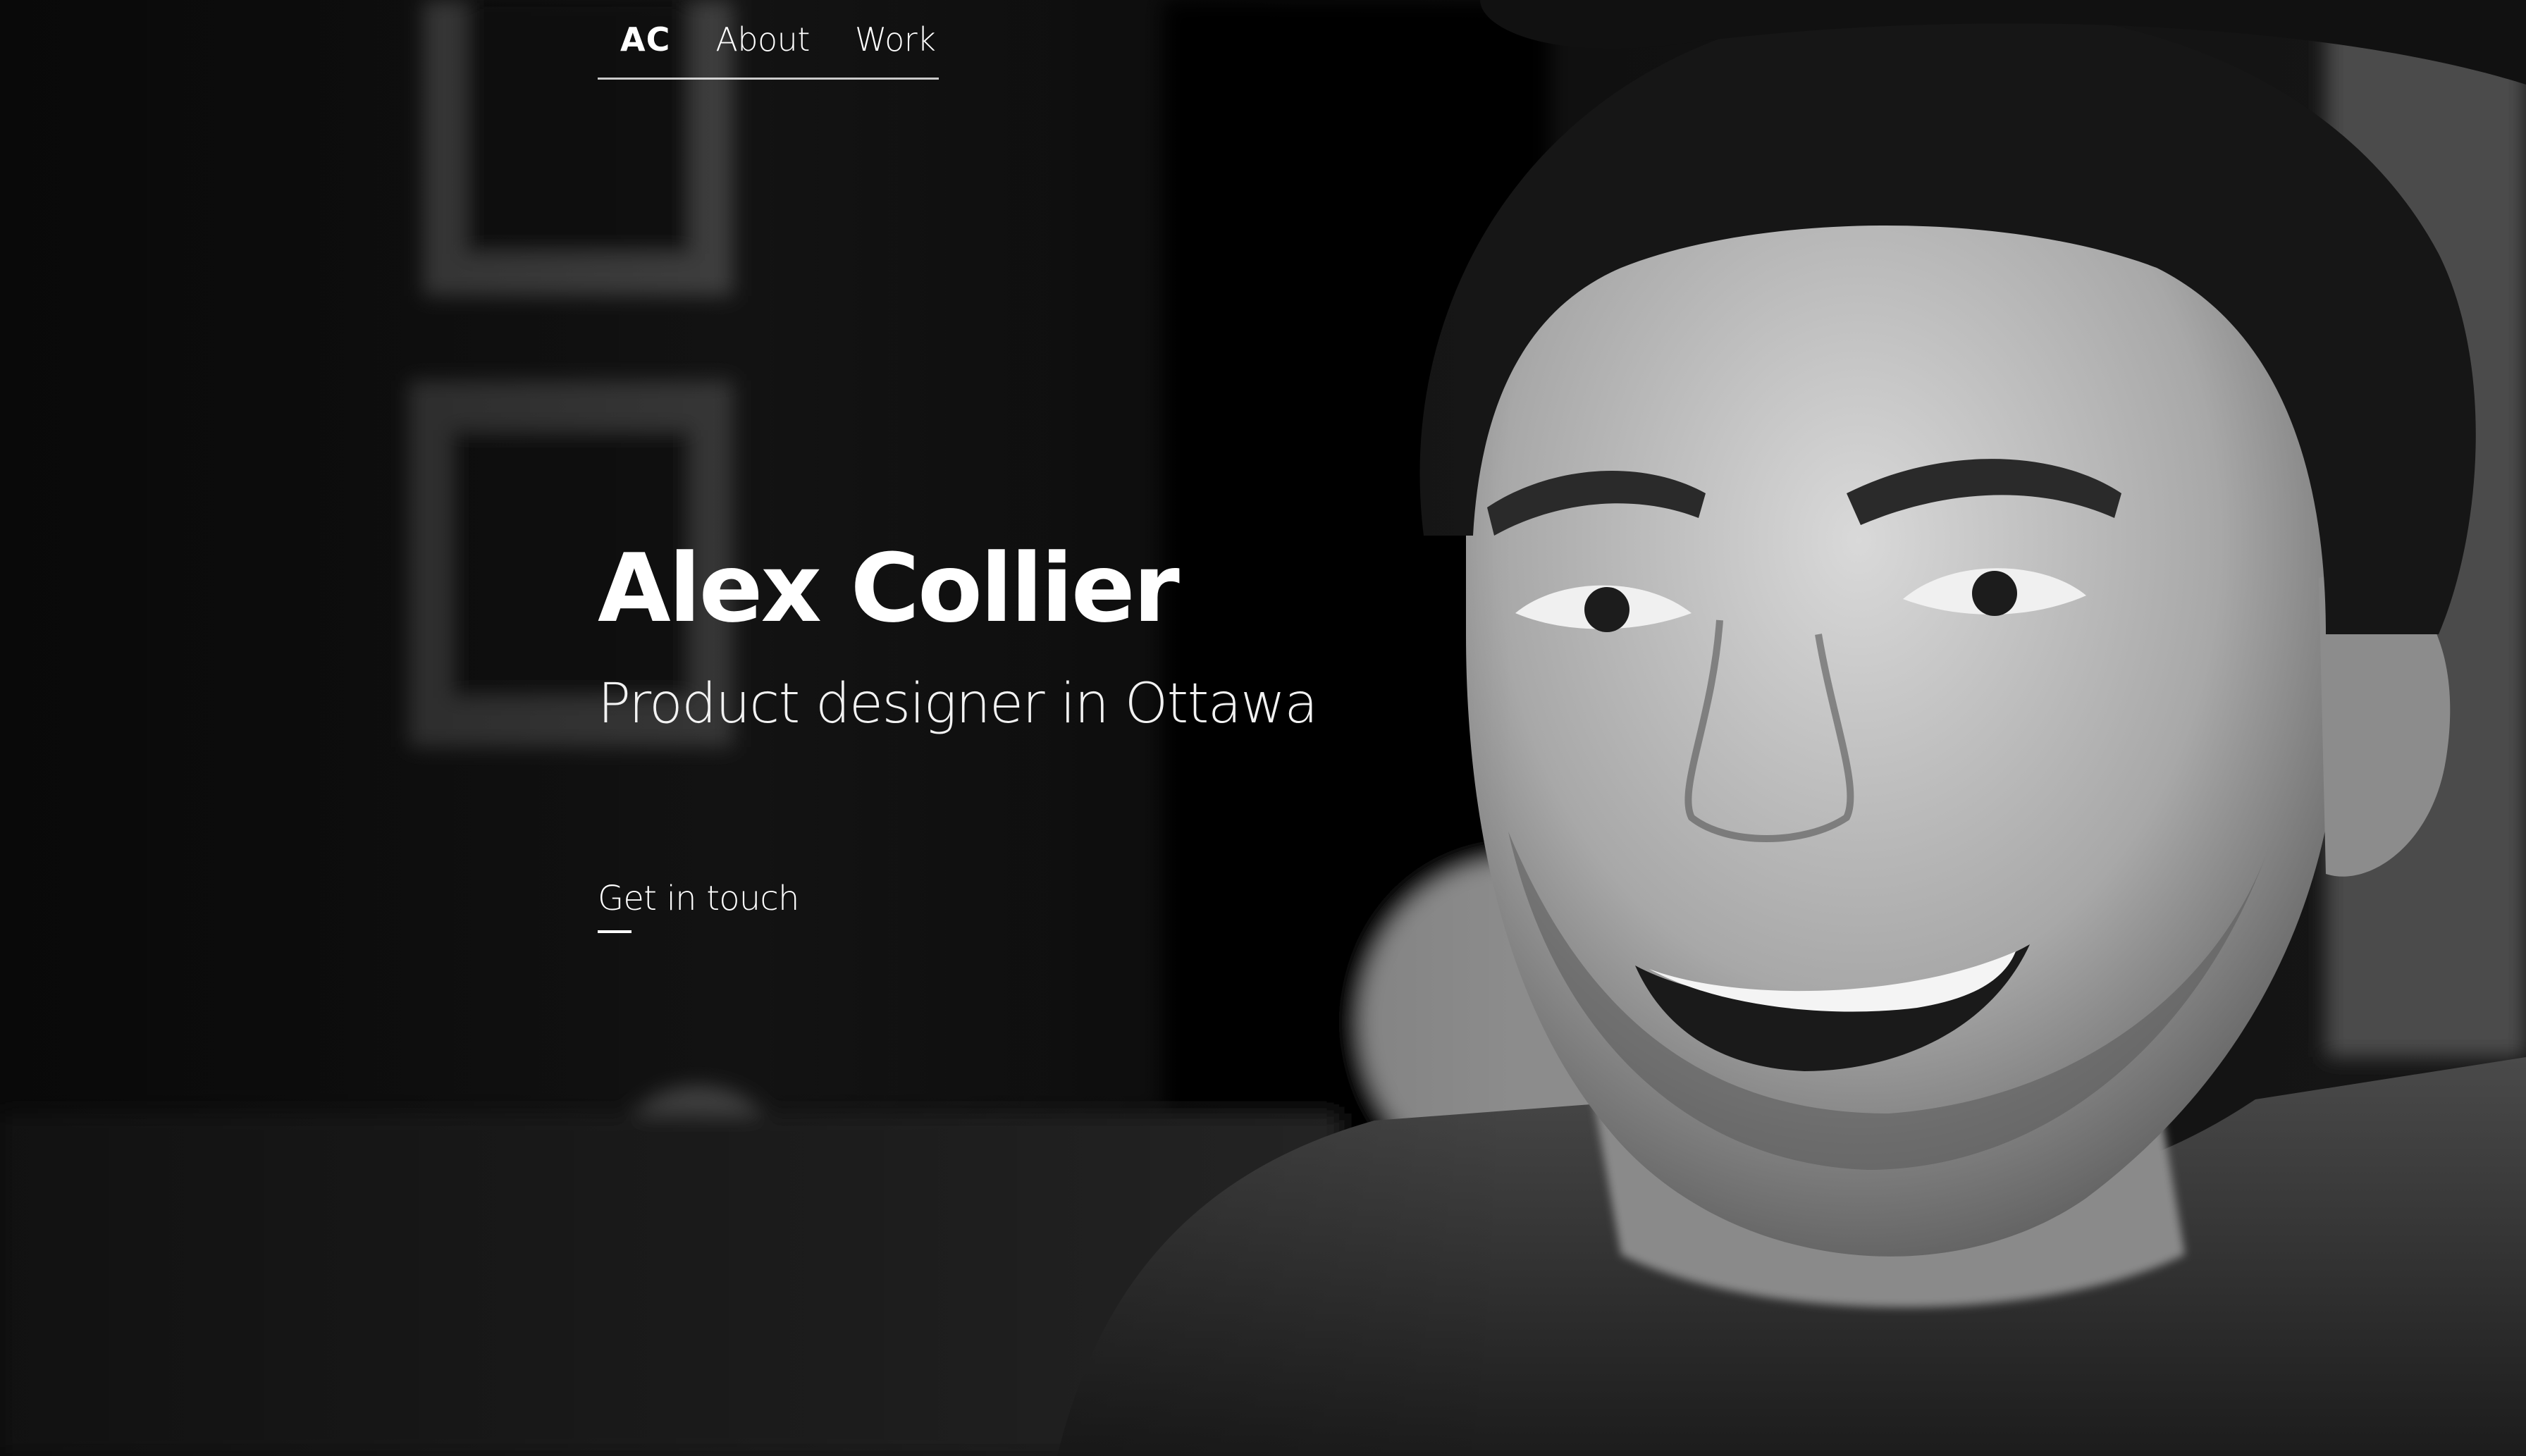 This screenshot has width=2526, height=1456. Describe the element at coordinates (698, 899) in the screenshot. I see `get-in-touch-link: Get in touch` at that location.